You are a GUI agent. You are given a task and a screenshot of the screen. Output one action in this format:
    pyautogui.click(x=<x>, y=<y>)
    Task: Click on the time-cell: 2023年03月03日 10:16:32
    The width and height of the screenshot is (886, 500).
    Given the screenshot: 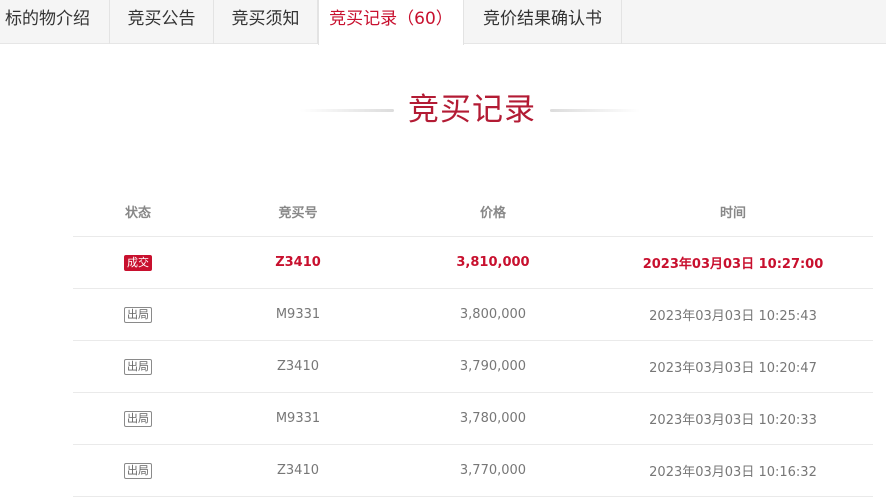 What is the action you would take?
    pyautogui.click(x=733, y=472)
    